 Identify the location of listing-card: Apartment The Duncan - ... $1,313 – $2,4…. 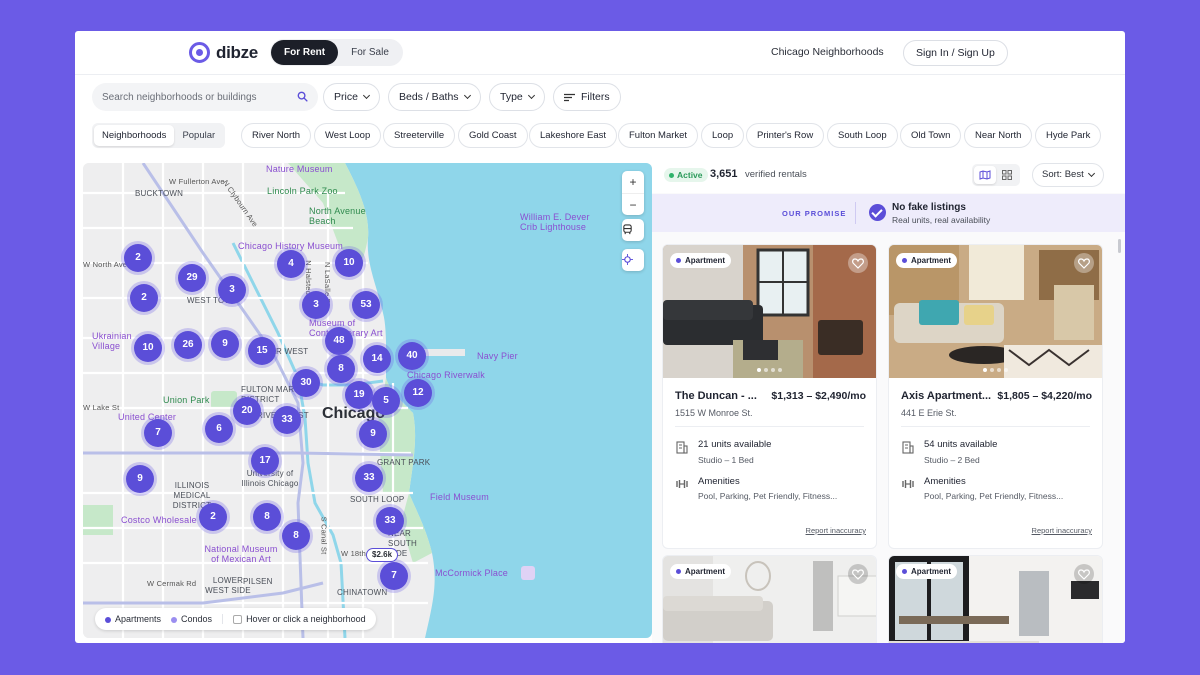
(769, 396).